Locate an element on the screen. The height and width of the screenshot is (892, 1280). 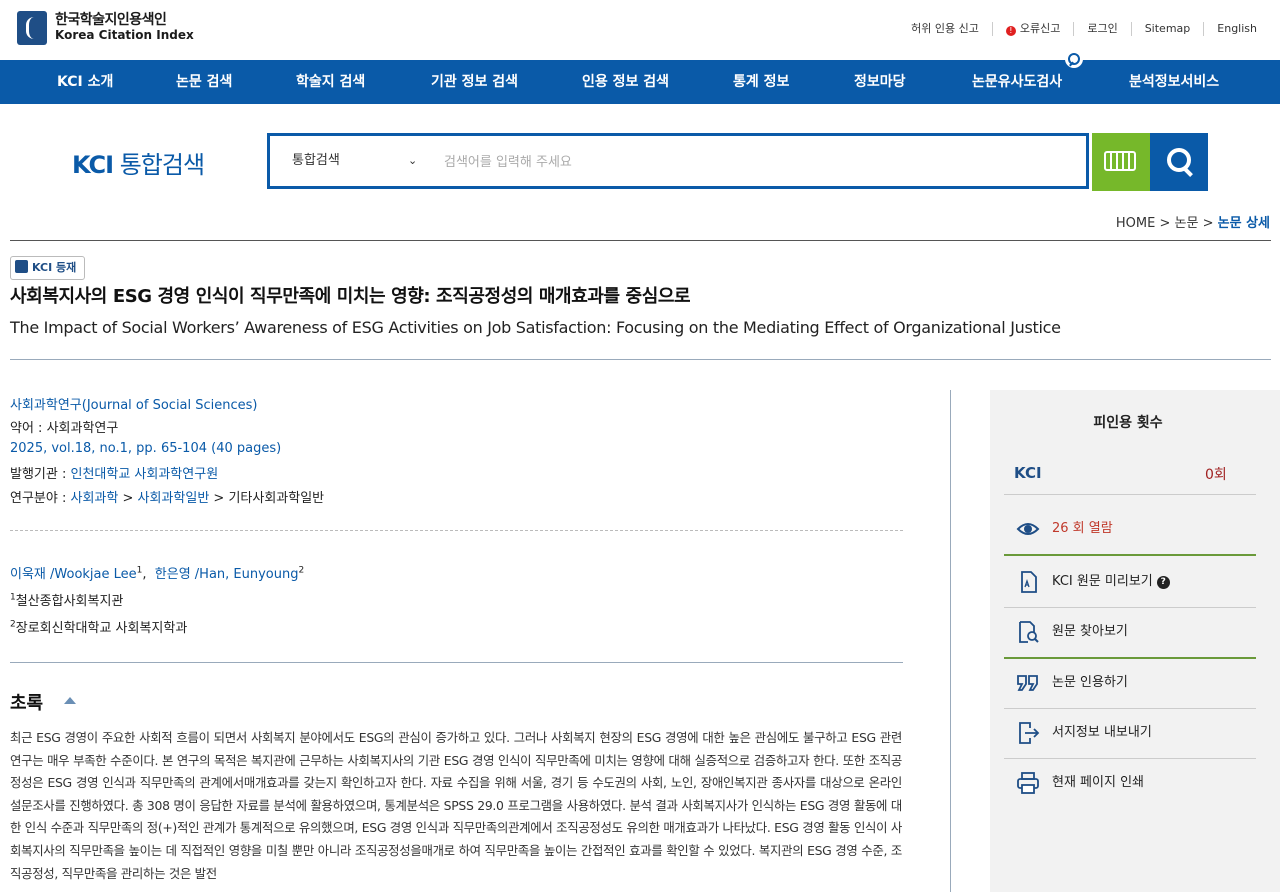
alert-icon: ! is located at coordinates (1010, 31).